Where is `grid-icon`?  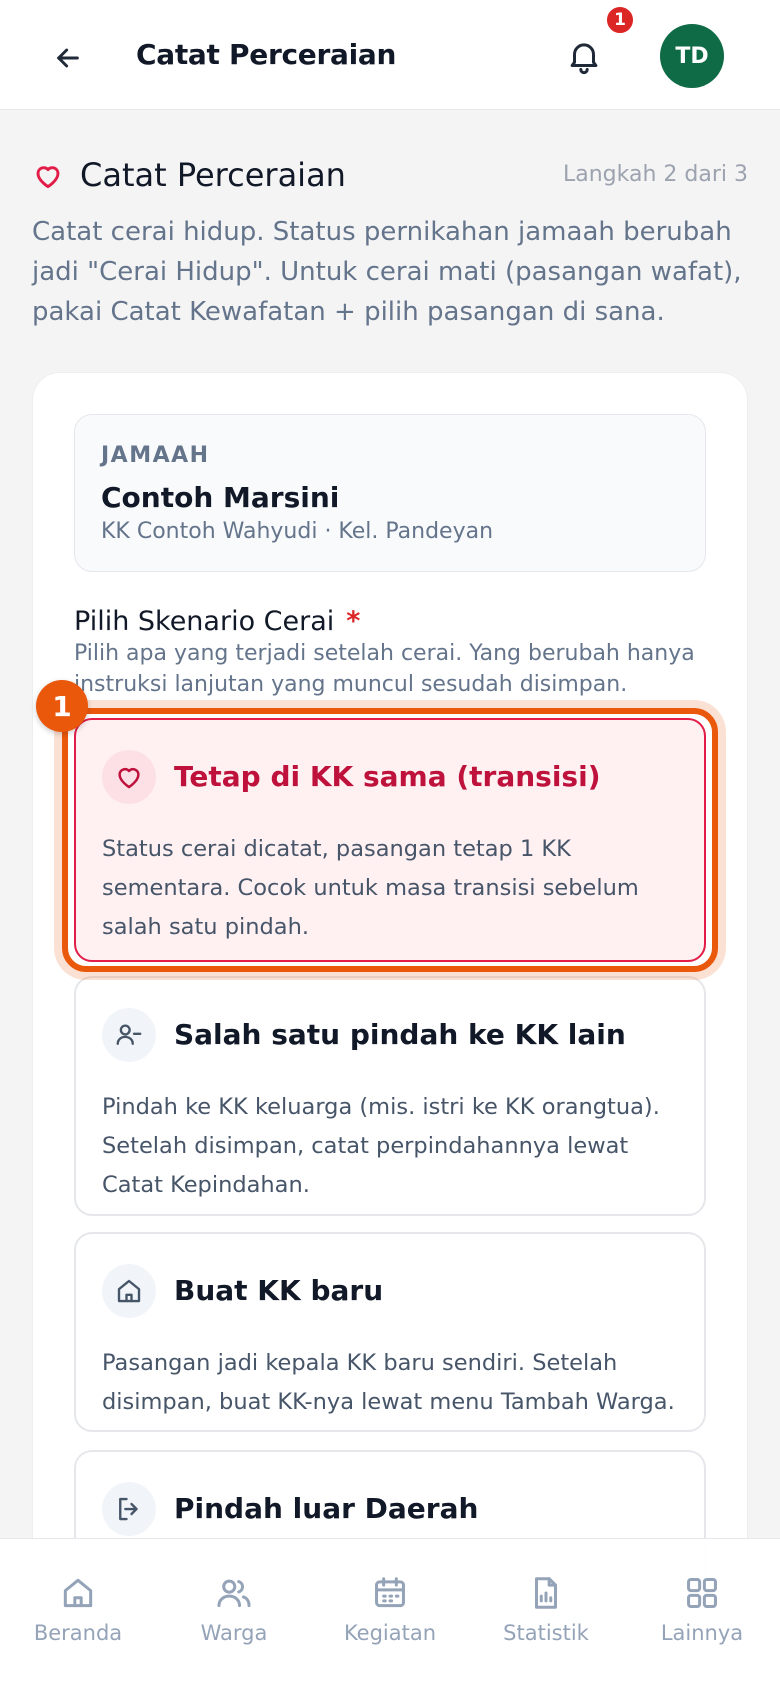 grid-icon is located at coordinates (702, 1593).